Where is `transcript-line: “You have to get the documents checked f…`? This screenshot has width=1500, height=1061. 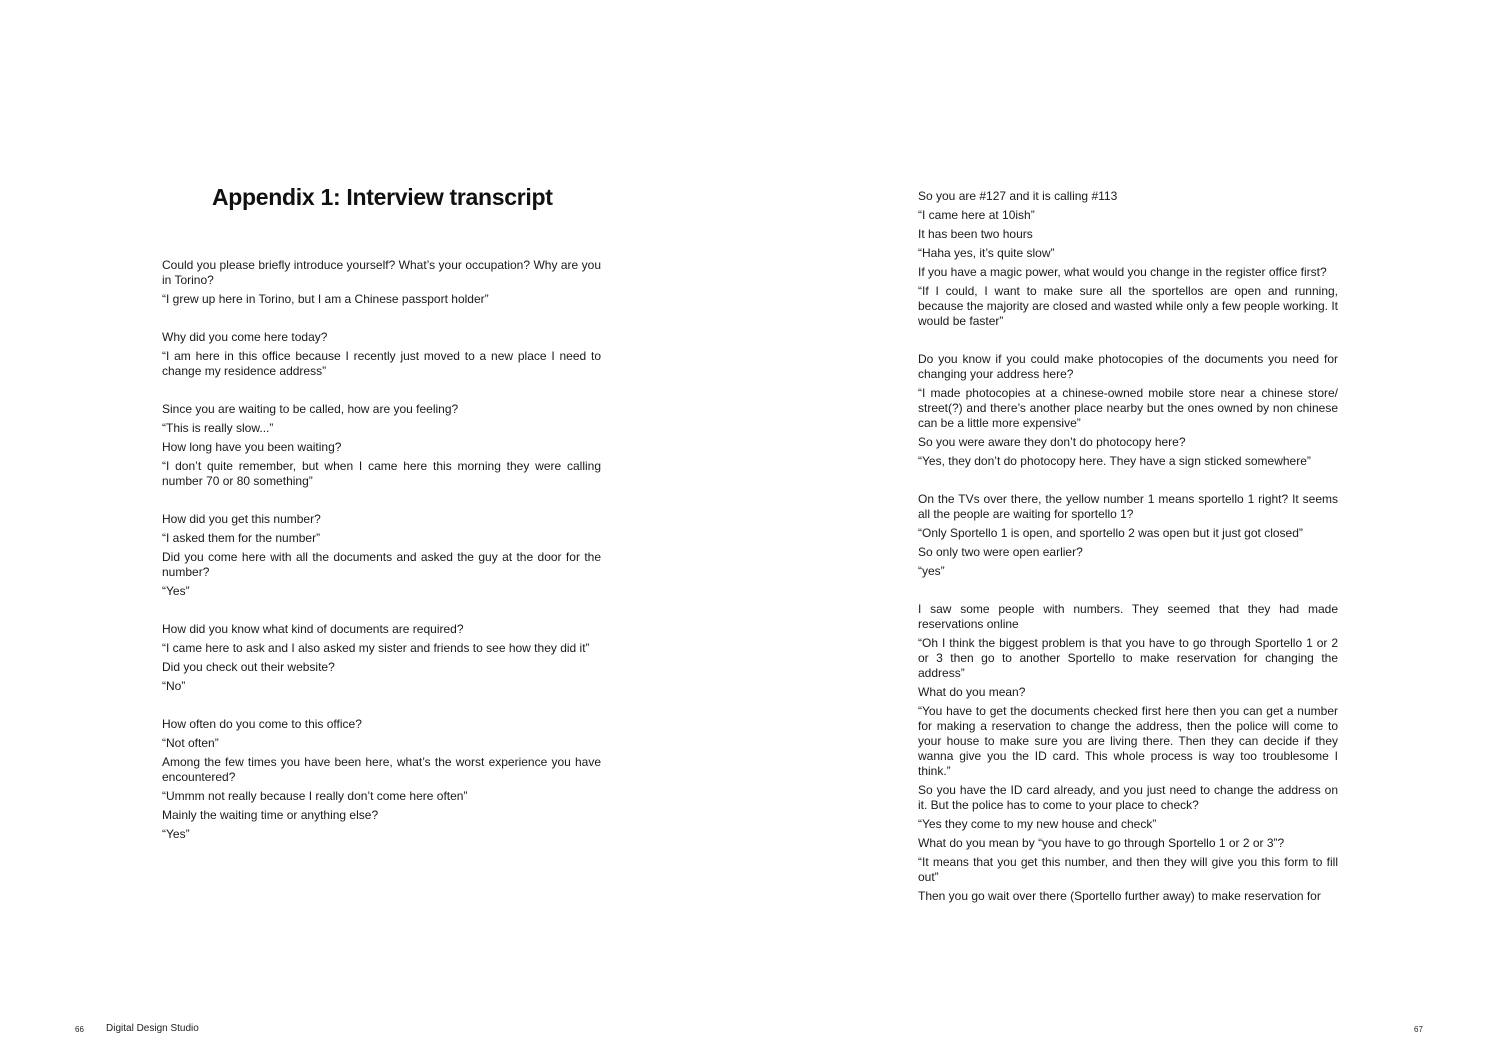
transcript-line: “You have to get the documents checked f… is located at coordinates (1128, 741).